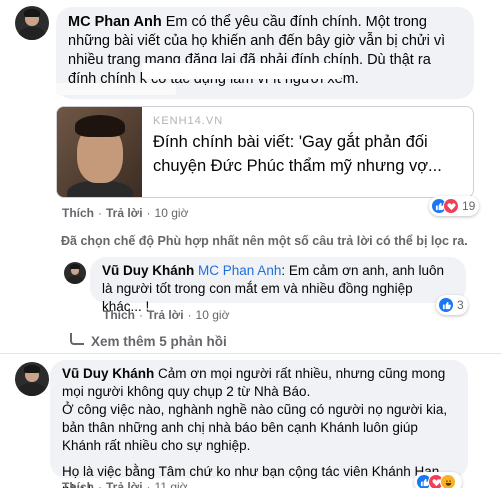 The width and height of the screenshot is (502, 488). What do you see at coordinates (77, 339) in the screenshot?
I see `reply-arrow-icon` at bounding box center [77, 339].